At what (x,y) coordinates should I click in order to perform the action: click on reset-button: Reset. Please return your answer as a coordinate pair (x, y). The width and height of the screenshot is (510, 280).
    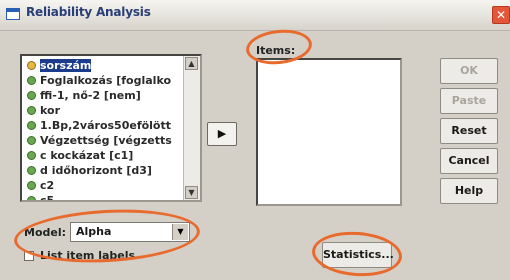
    Looking at the image, I should click on (469, 131).